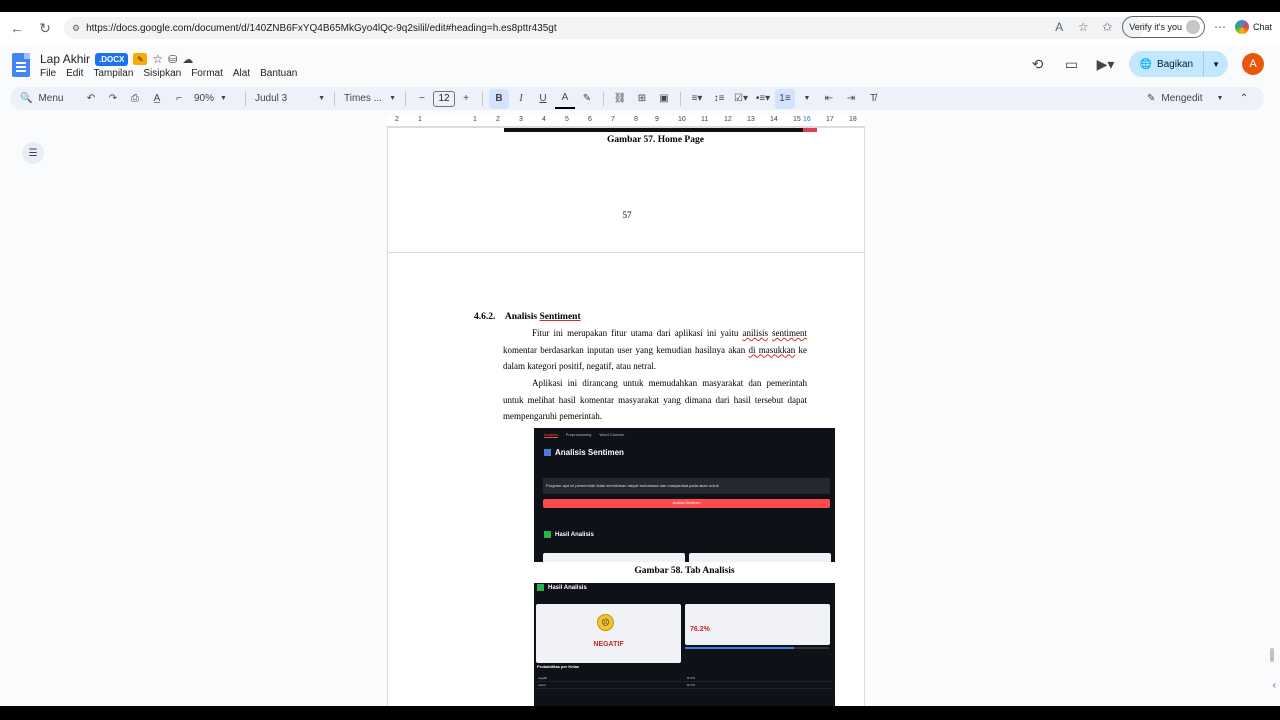 Image resolution: width=1280 pixels, height=720 pixels. I want to click on menu-tampilan: Tampilan, so click(113, 73).